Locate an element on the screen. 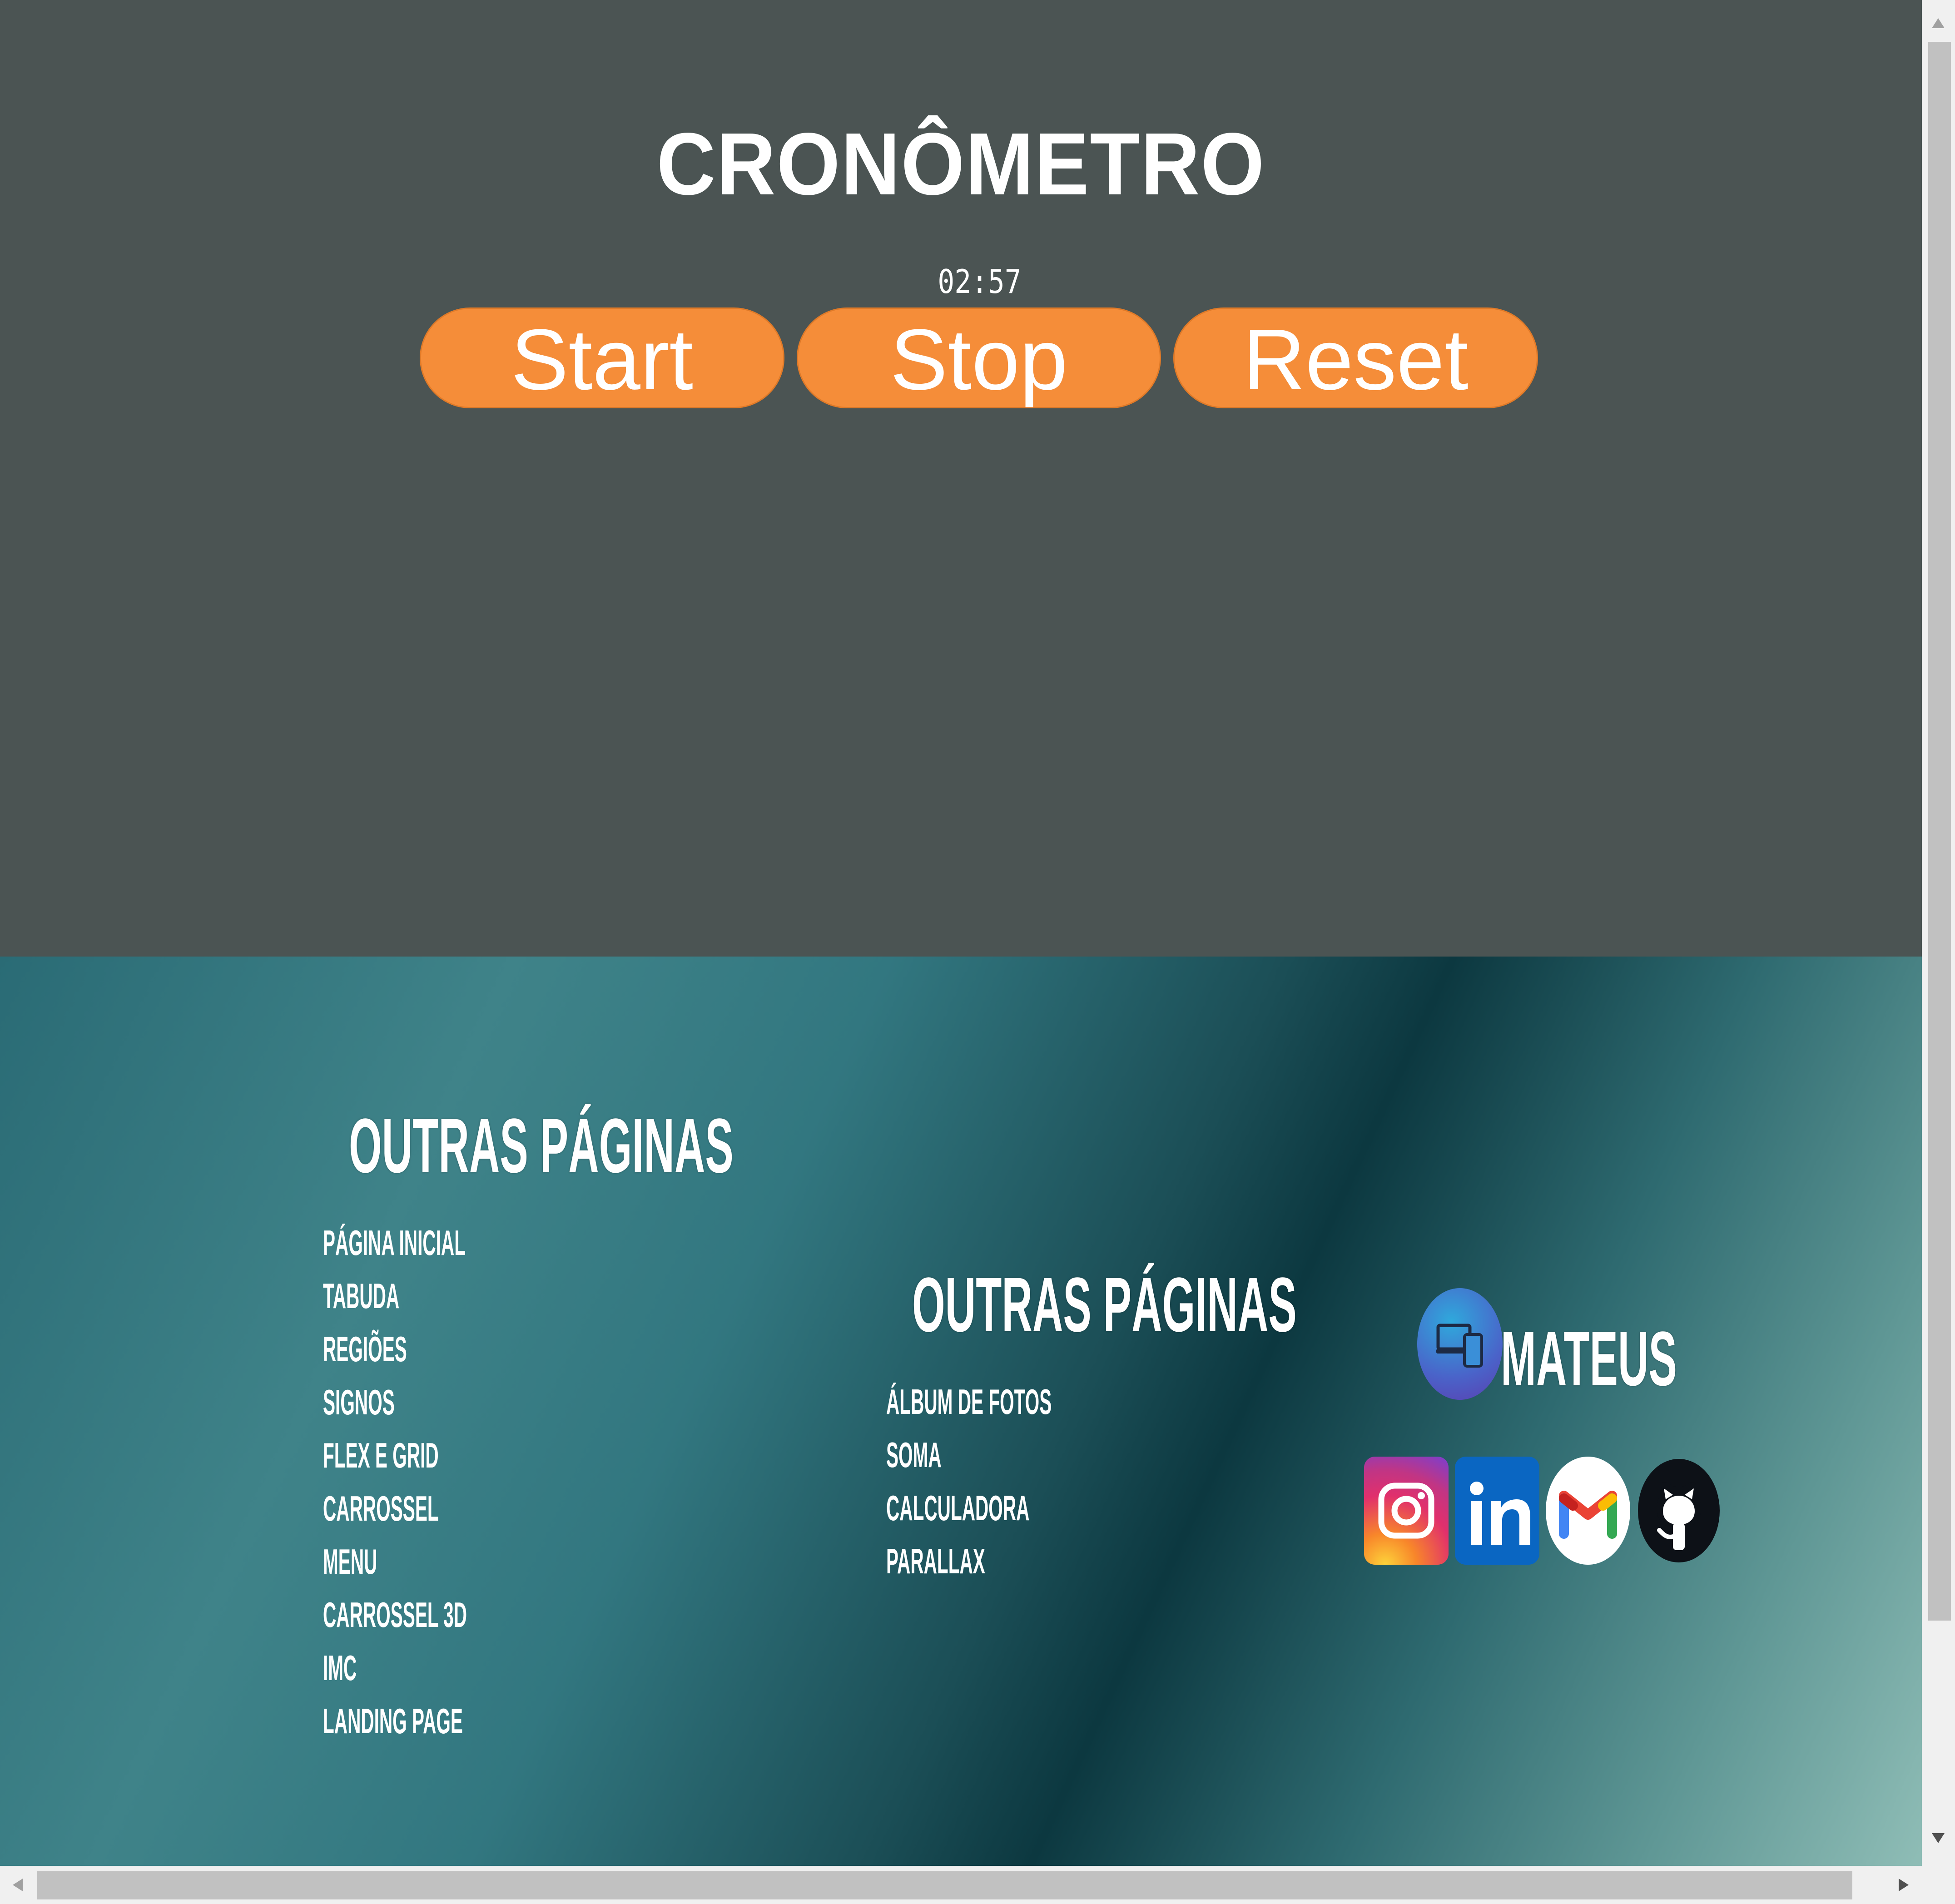 Image resolution: width=1955 pixels, height=1904 pixels. gmail-icon is located at coordinates (1588, 1511).